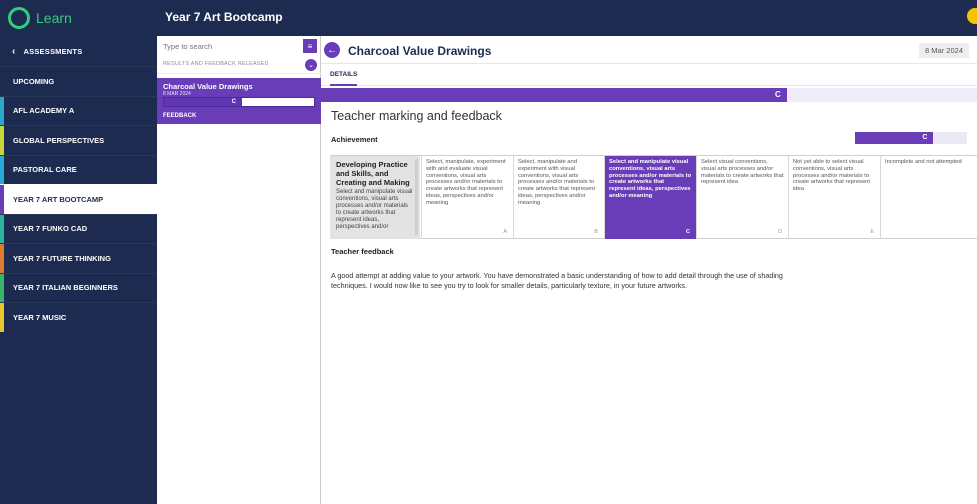 This screenshot has height=504, width=977. Describe the element at coordinates (180, 116) in the screenshot. I see `feedback-tag-label: FEEDBACK` at that location.